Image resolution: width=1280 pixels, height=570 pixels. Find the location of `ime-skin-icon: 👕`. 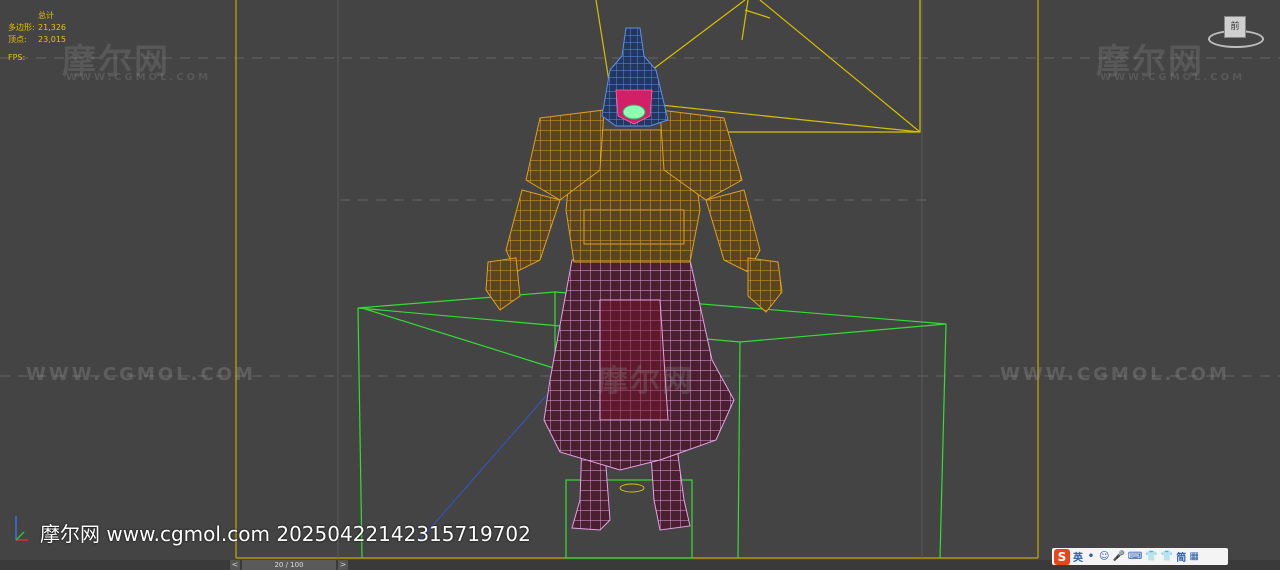

ime-skin-icon: 👕 is located at coordinates (1151, 556).